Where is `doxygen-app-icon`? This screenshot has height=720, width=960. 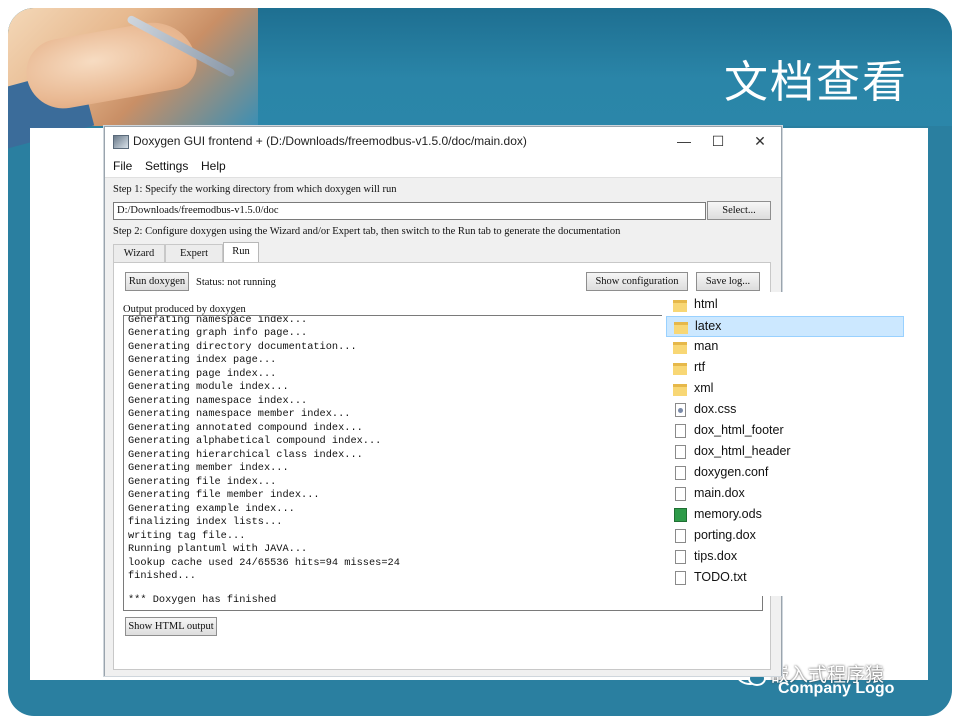
doxygen-app-icon is located at coordinates (121, 142).